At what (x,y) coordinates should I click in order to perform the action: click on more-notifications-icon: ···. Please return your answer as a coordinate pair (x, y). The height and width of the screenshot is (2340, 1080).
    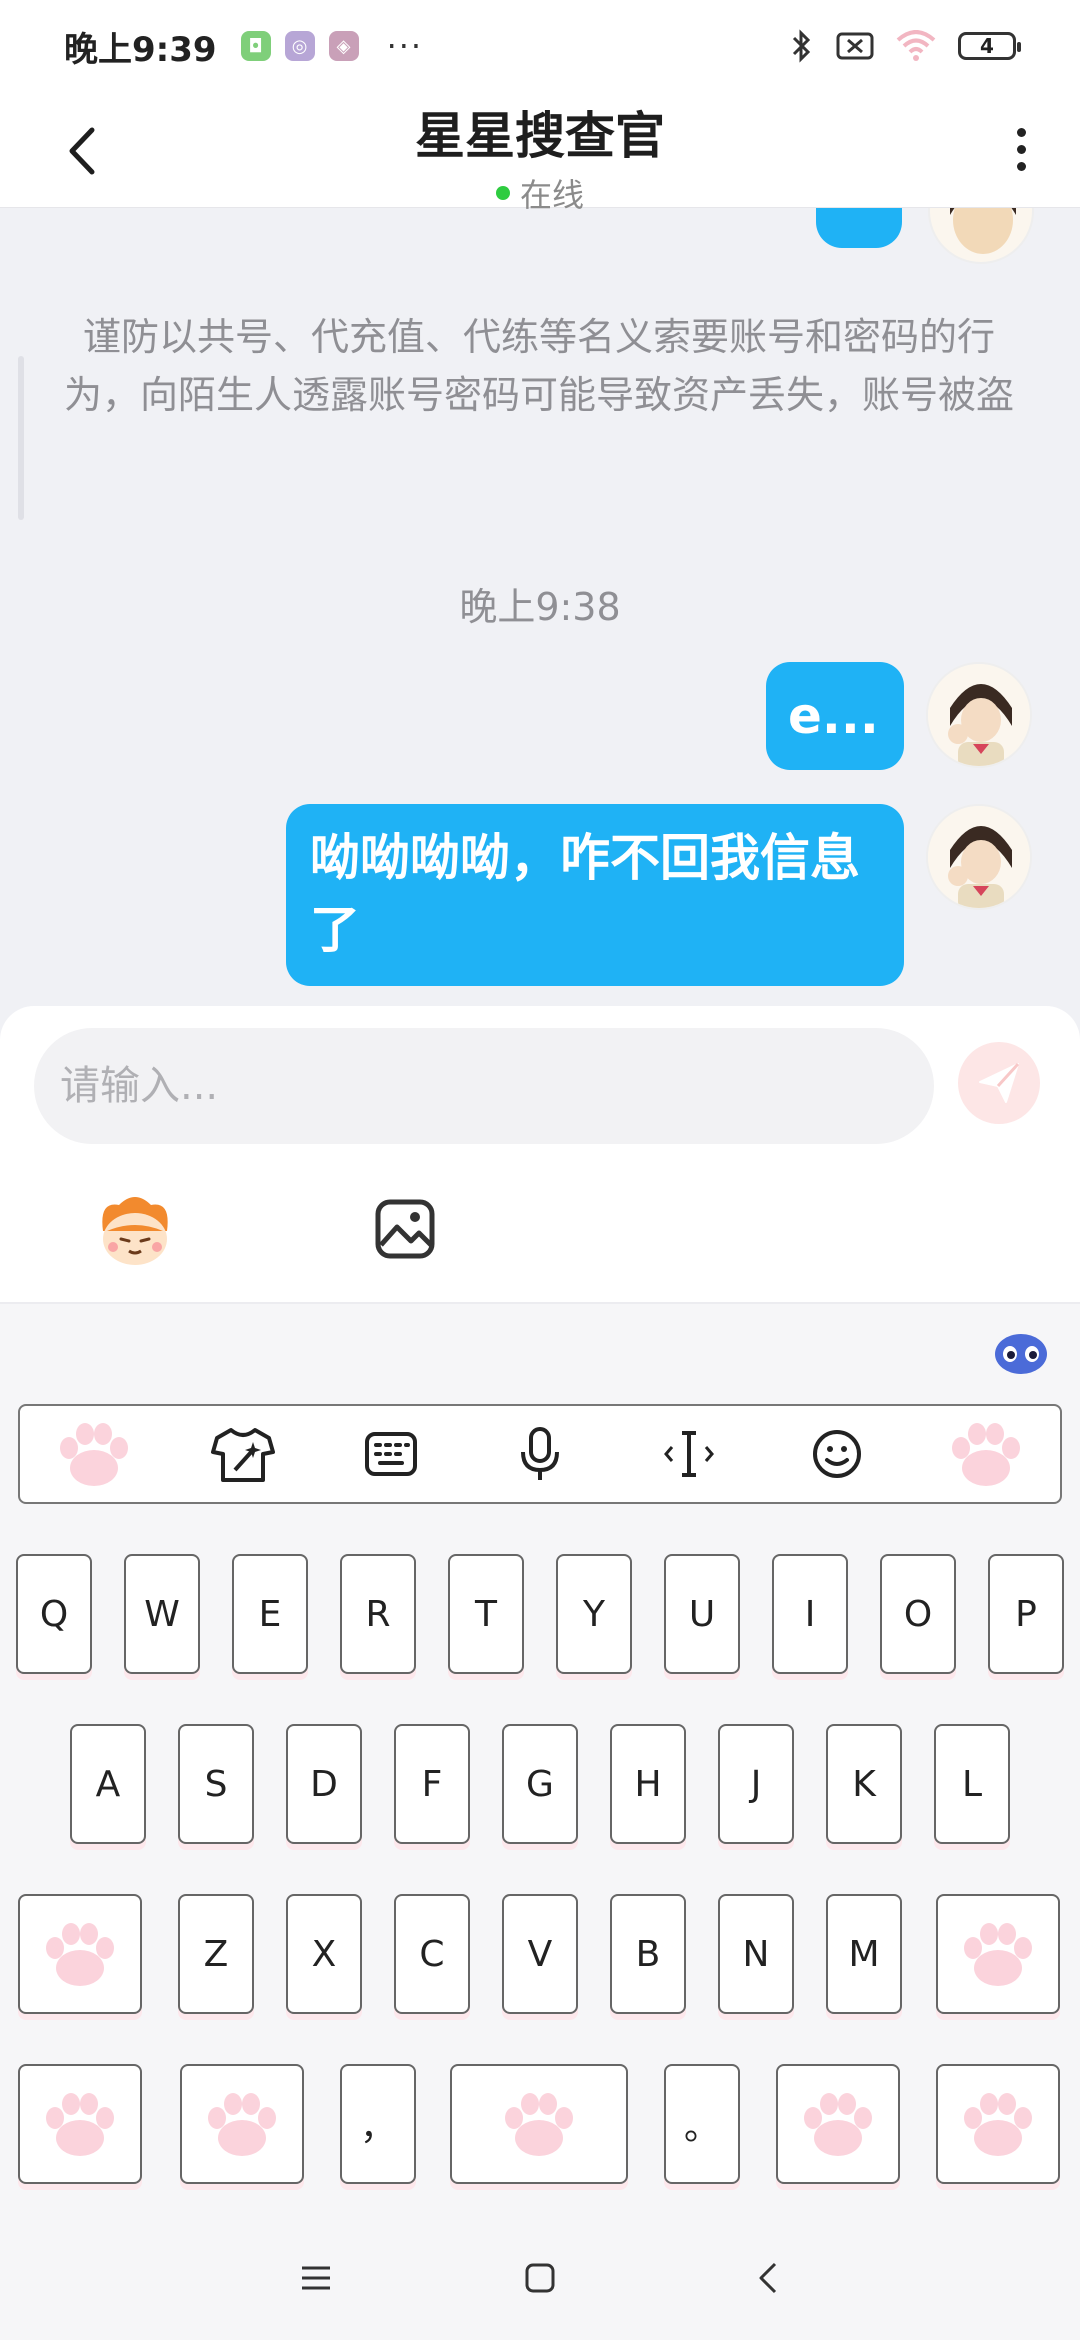
    Looking at the image, I should click on (405, 46).